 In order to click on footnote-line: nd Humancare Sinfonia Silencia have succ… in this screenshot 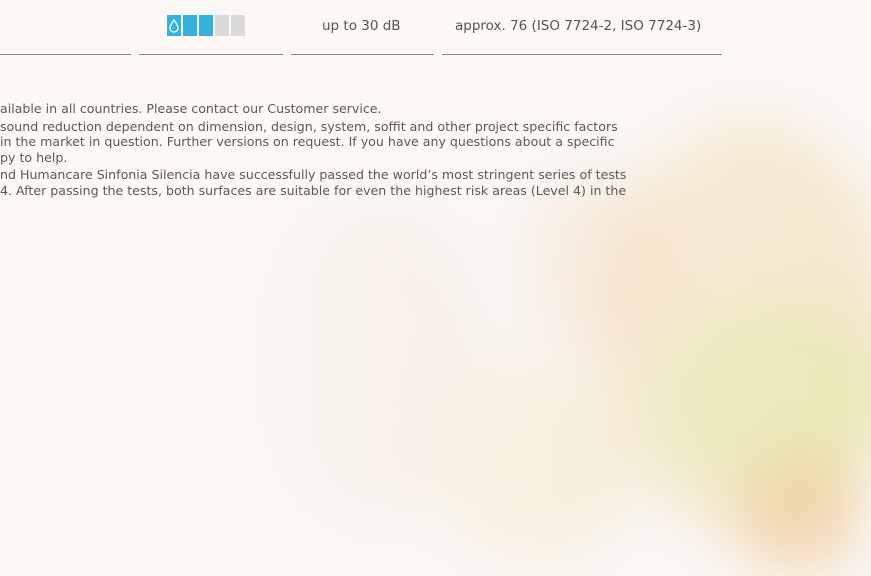, I will do `click(313, 174)`.